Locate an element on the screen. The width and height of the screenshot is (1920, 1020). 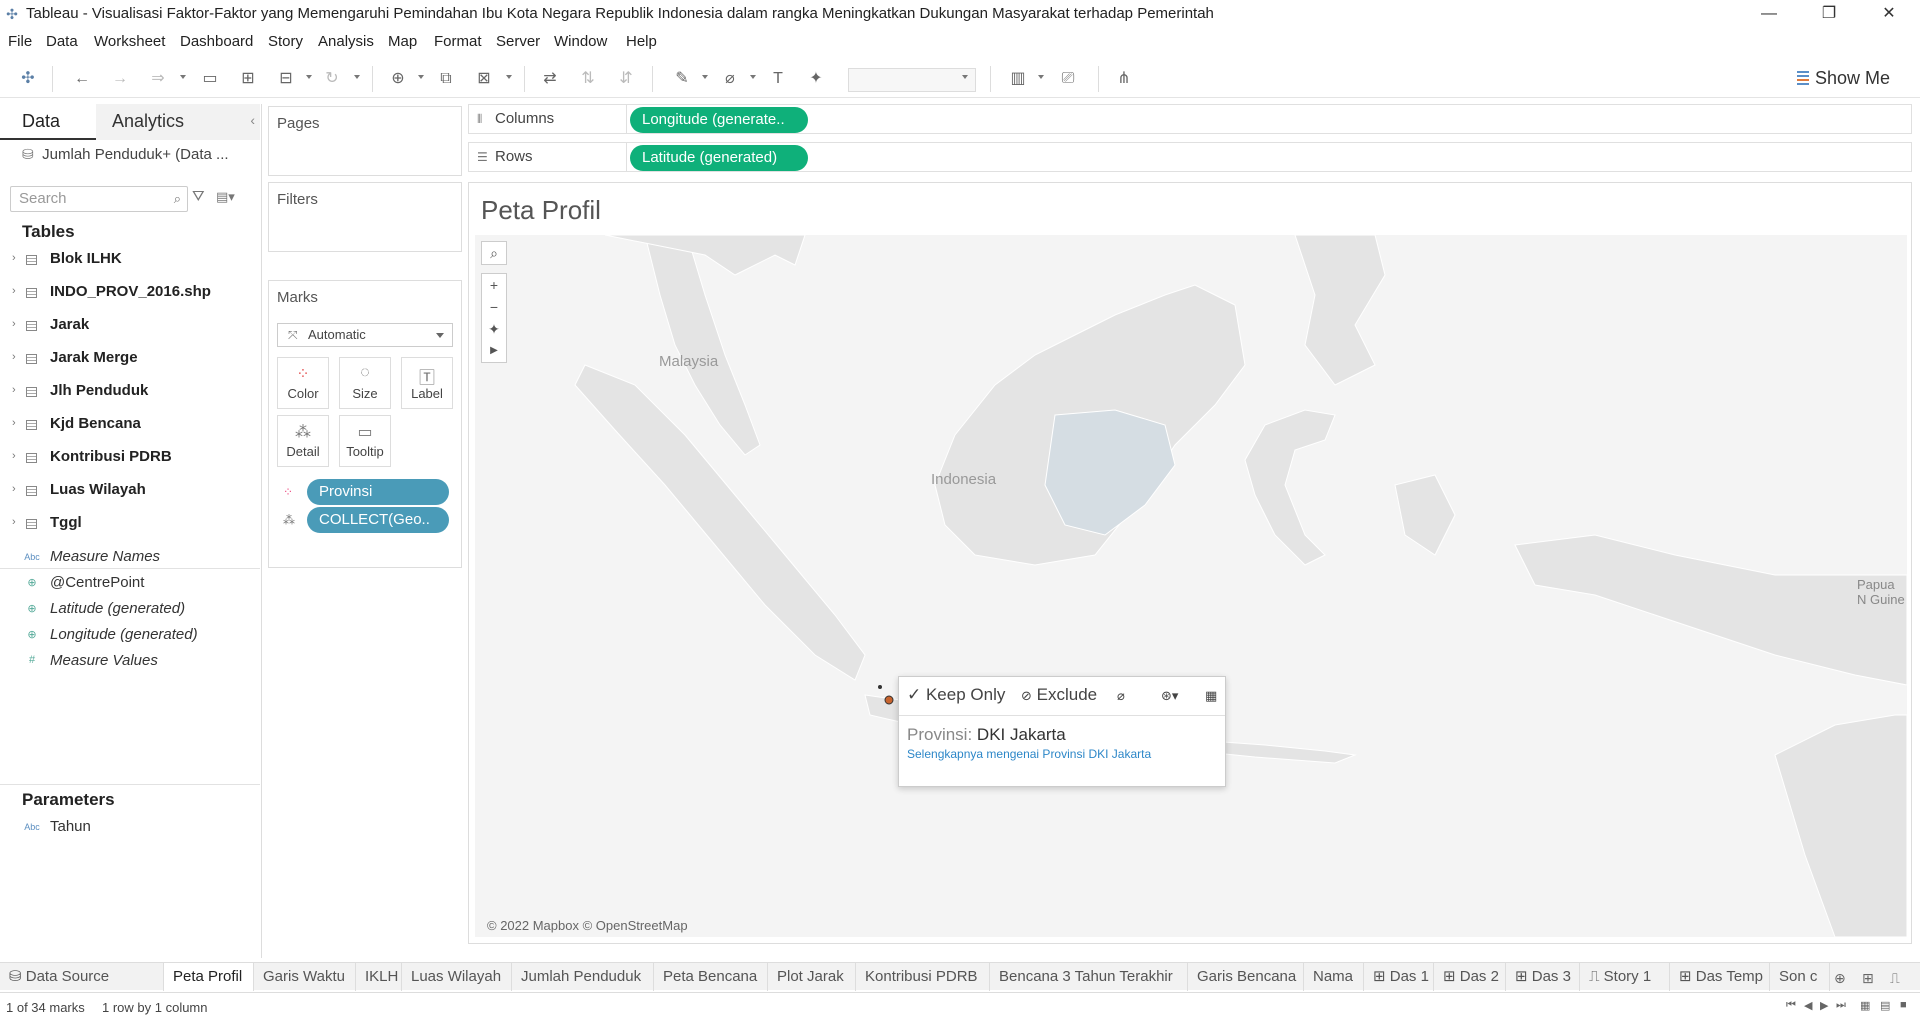
replay-dropdown-icon is located at coordinates (183, 77).